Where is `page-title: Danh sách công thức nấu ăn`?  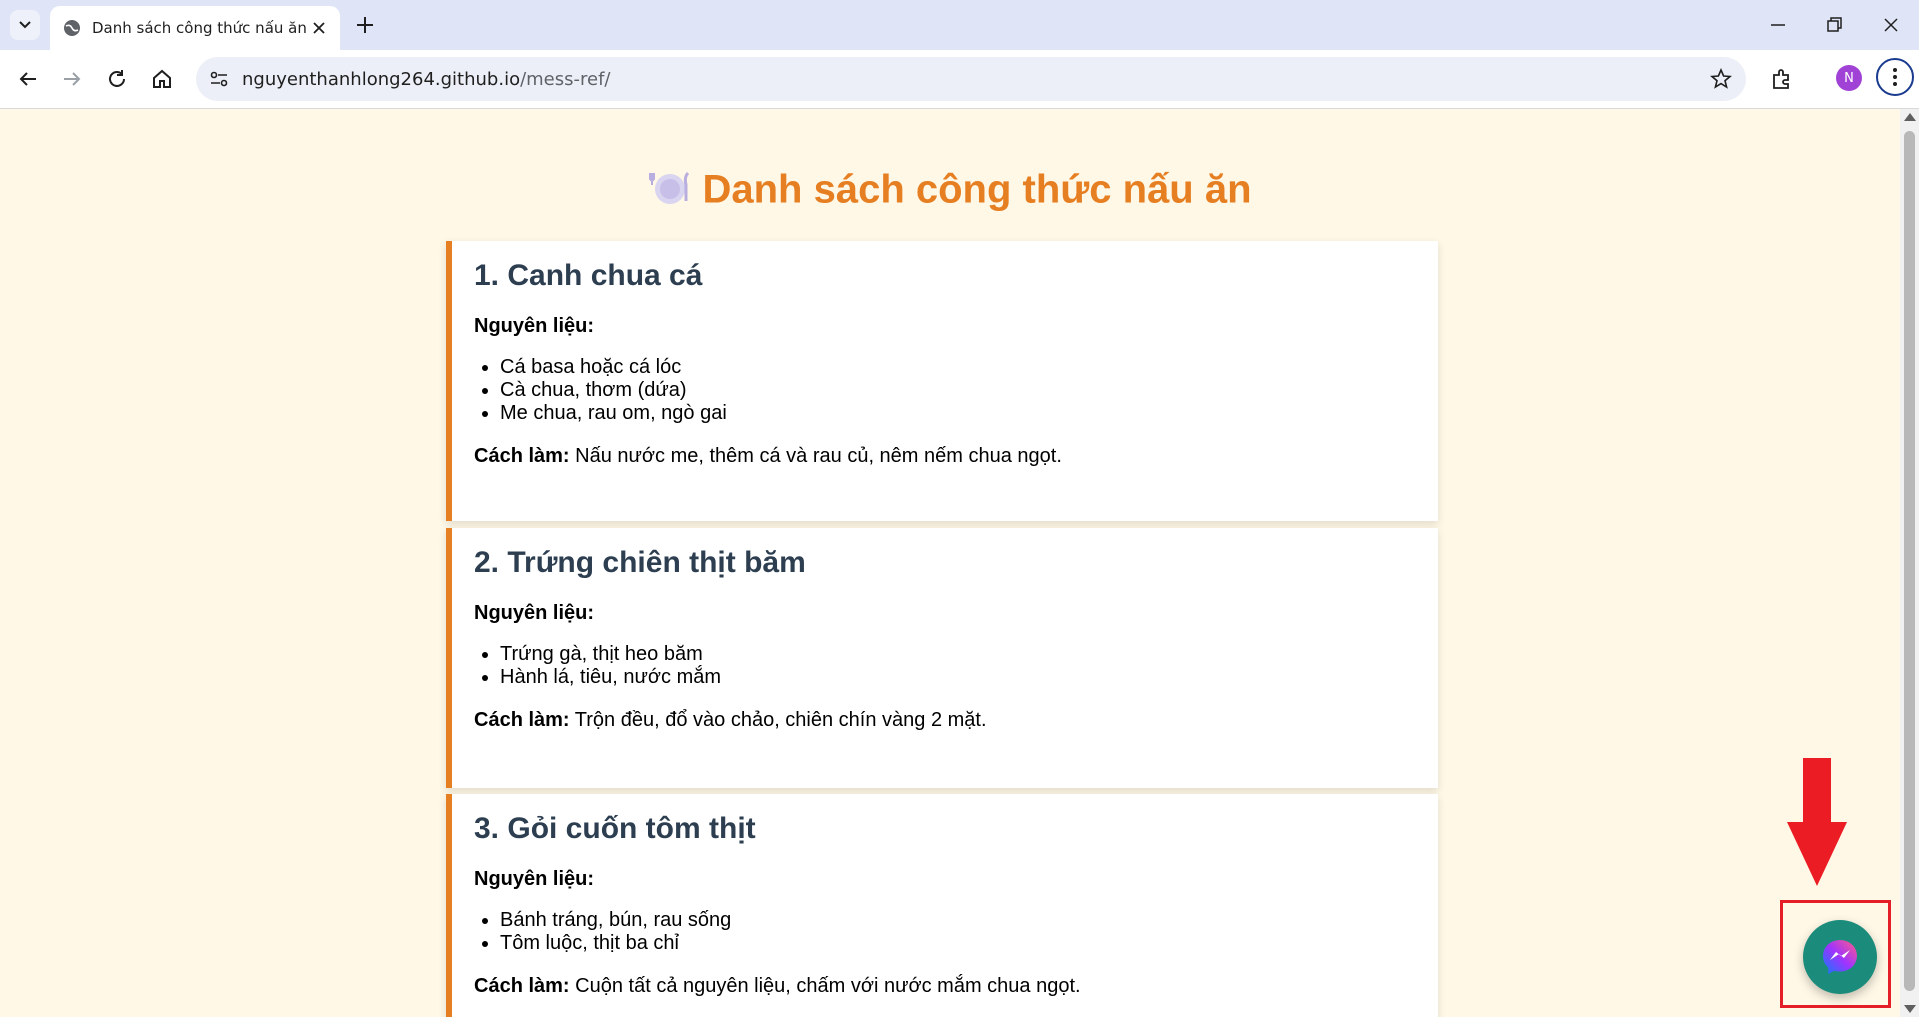
page-title: Danh sách công thức nấu ăn is located at coordinates (950, 192).